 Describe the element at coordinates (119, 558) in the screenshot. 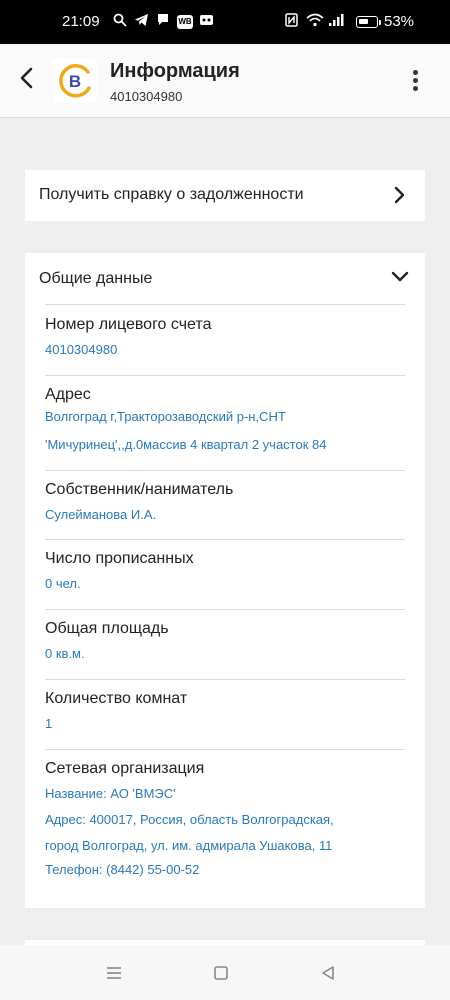

I see `registered-count-label: Число прописанных` at that location.